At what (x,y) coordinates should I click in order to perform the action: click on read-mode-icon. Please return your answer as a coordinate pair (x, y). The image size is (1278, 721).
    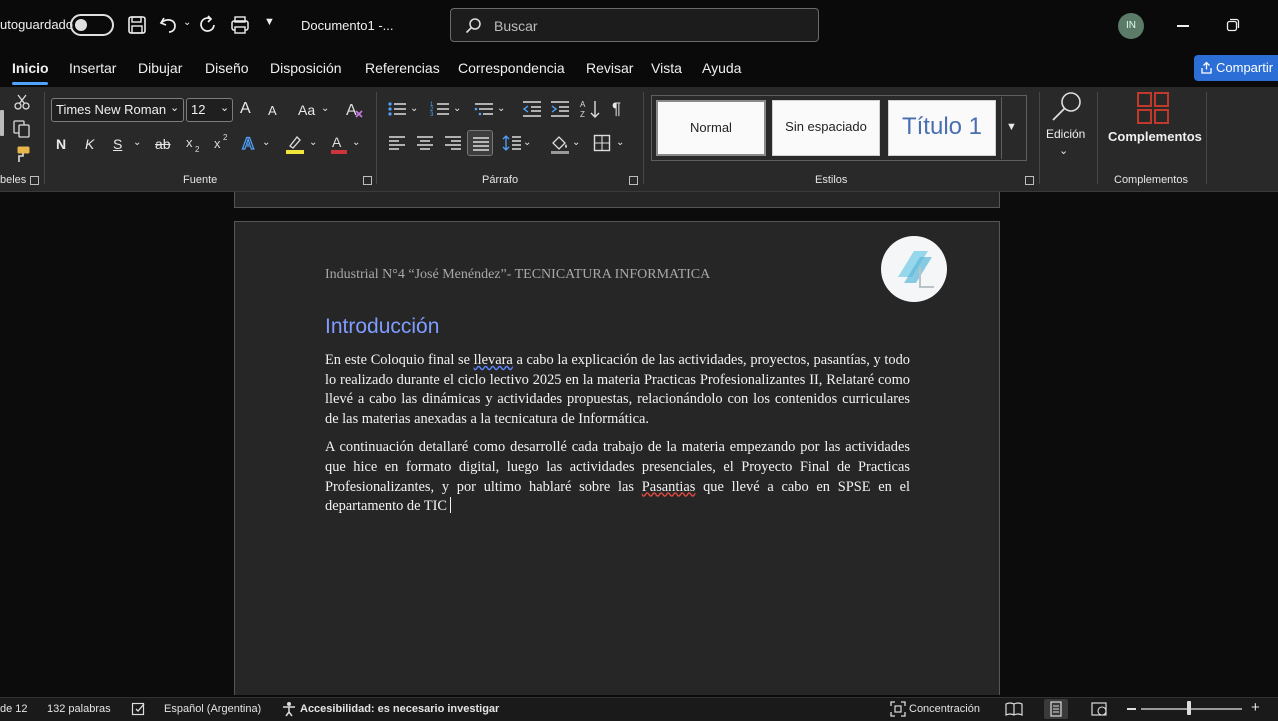
    Looking at the image, I should click on (1014, 709).